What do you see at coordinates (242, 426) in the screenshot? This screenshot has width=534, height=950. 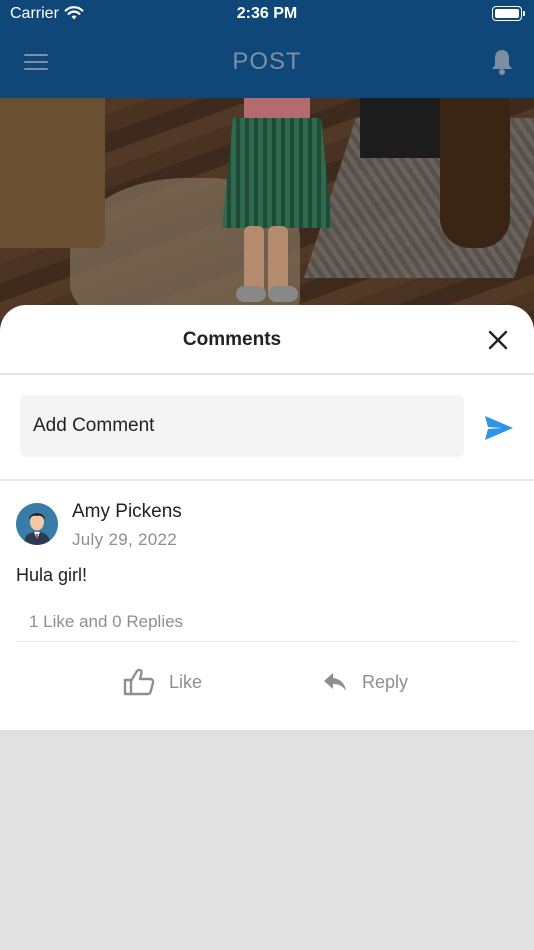 I see `add-comment-input` at bounding box center [242, 426].